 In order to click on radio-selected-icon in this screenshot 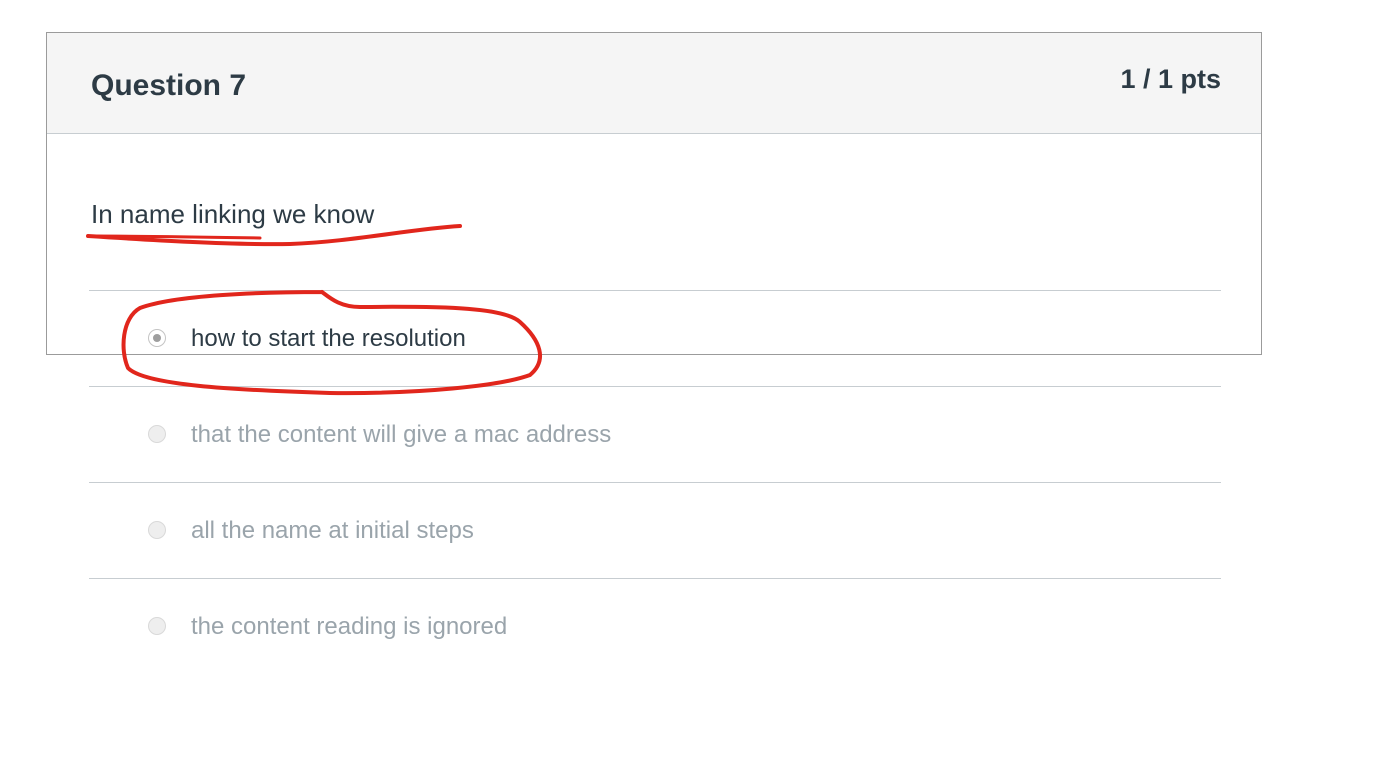, I will do `click(157, 338)`.